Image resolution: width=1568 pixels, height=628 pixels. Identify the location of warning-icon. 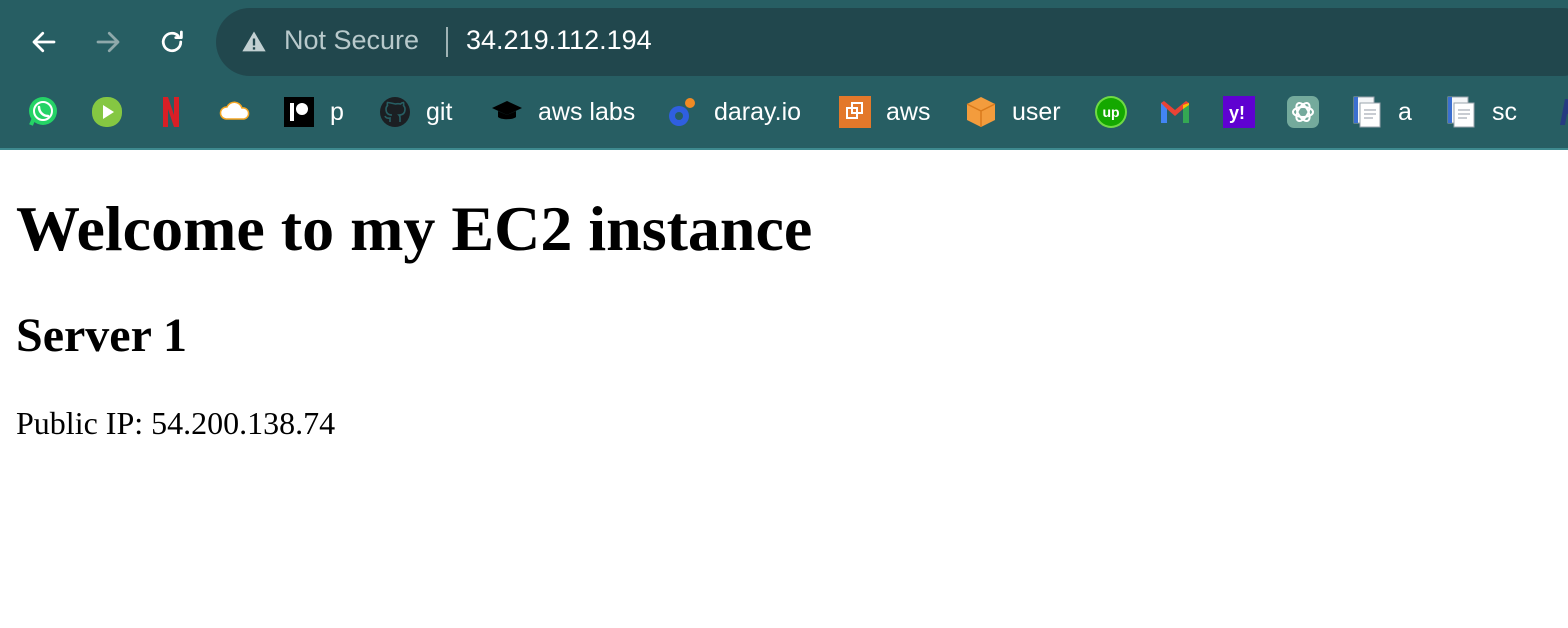
(254, 42).